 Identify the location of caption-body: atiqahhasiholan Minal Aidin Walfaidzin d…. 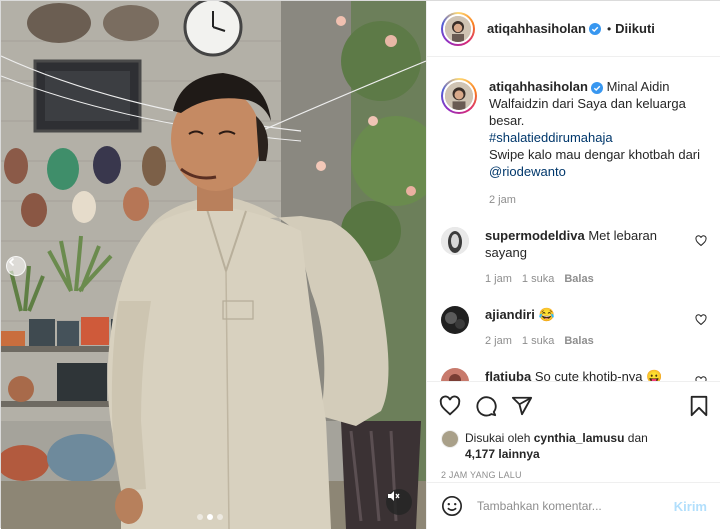
(598, 143).